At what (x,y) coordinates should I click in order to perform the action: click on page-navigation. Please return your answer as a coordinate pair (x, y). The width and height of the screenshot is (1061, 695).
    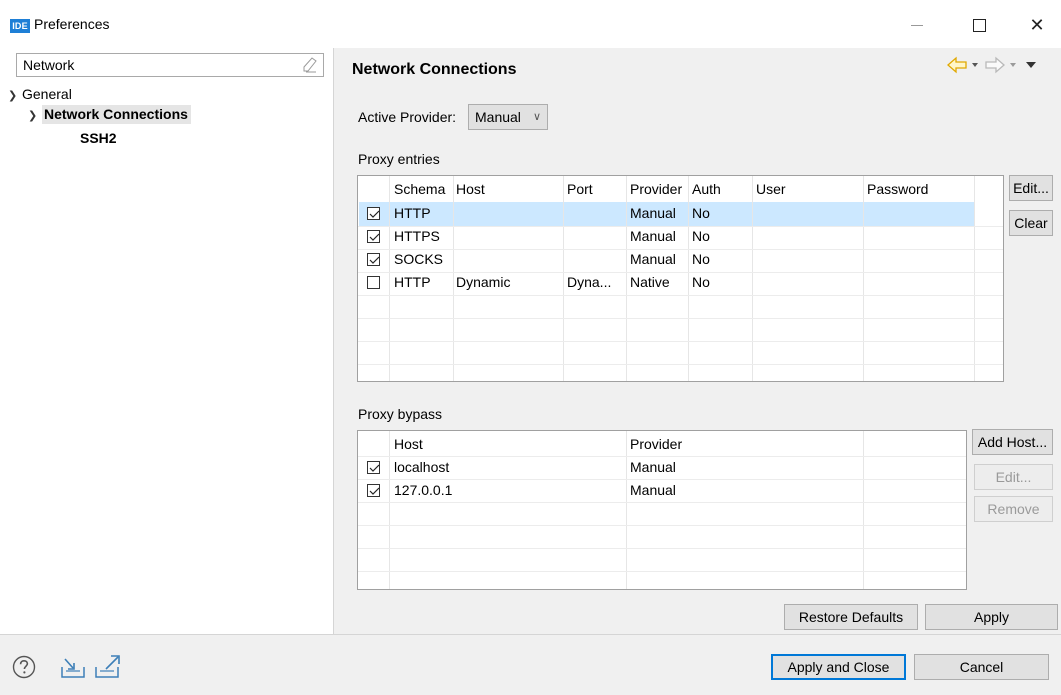
    Looking at the image, I should click on (1001, 65).